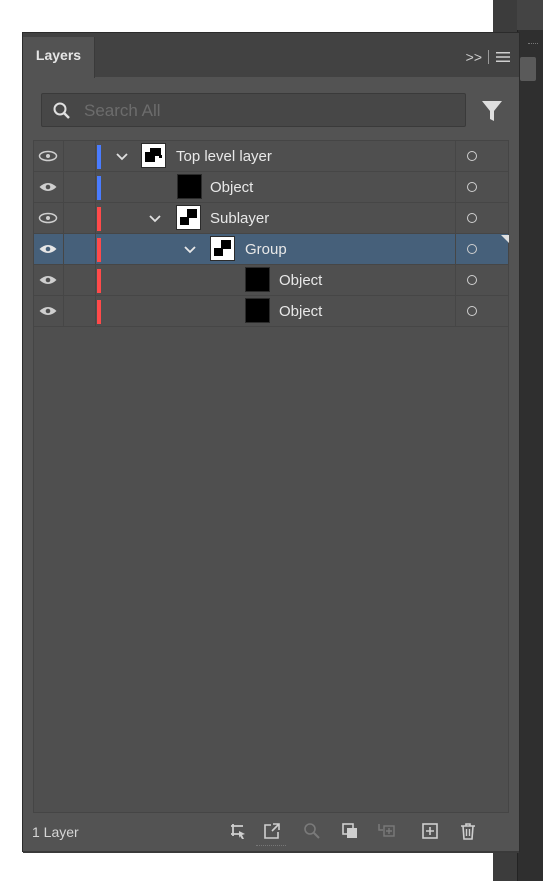 This screenshot has height=881, width=543. What do you see at coordinates (271, 847) in the screenshot?
I see `panel-resize-handle` at bounding box center [271, 847].